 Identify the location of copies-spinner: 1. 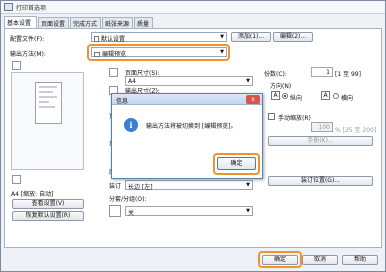
(322, 72).